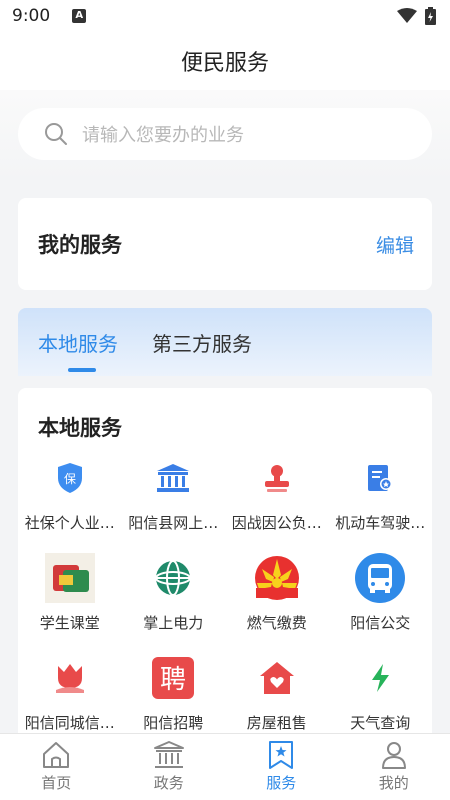 The width and height of the screenshot is (450, 800). I want to click on nav-label: 服务, so click(281, 783).